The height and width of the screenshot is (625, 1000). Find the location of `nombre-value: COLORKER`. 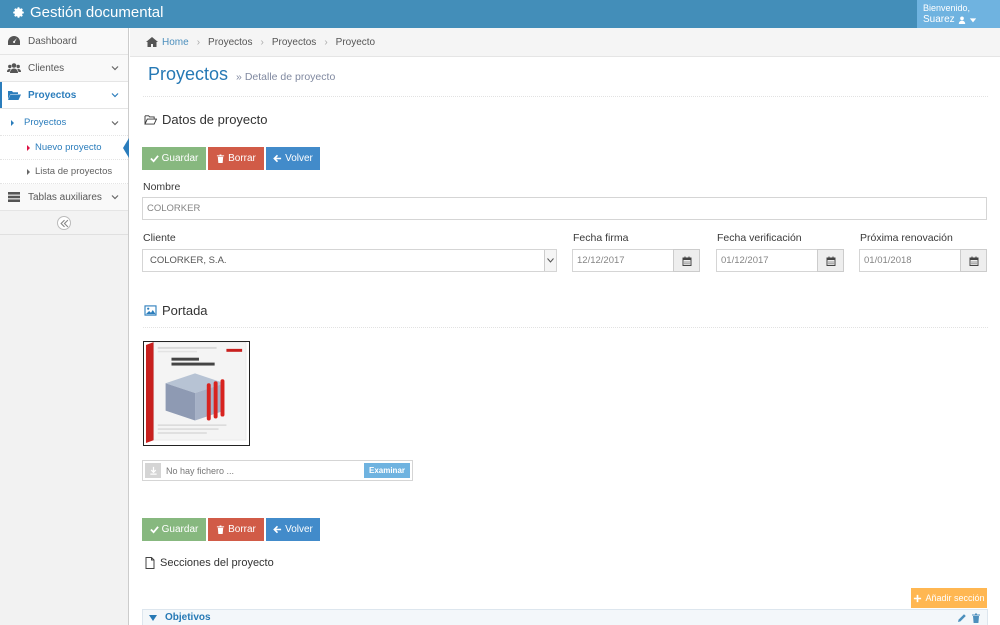

nombre-value: COLORKER is located at coordinates (174, 208).